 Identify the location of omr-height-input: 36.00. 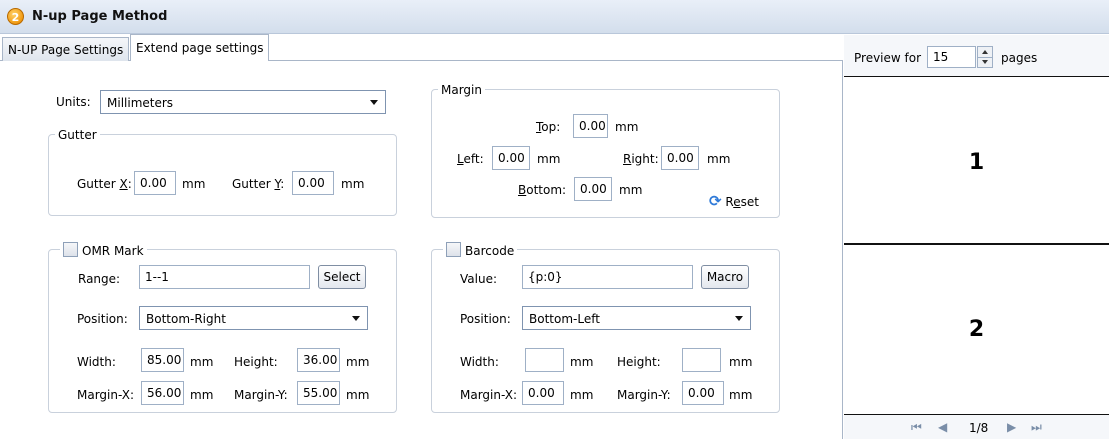
(318, 360).